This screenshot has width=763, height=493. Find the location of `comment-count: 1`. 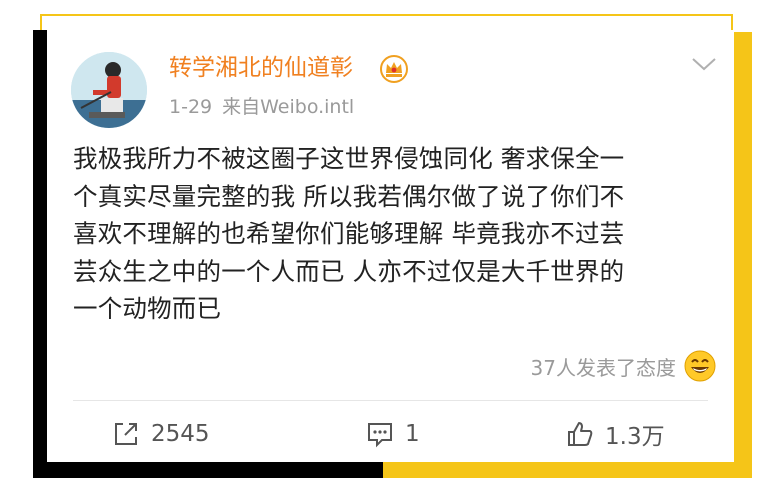

comment-count: 1 is located at coordinates (412, 434).